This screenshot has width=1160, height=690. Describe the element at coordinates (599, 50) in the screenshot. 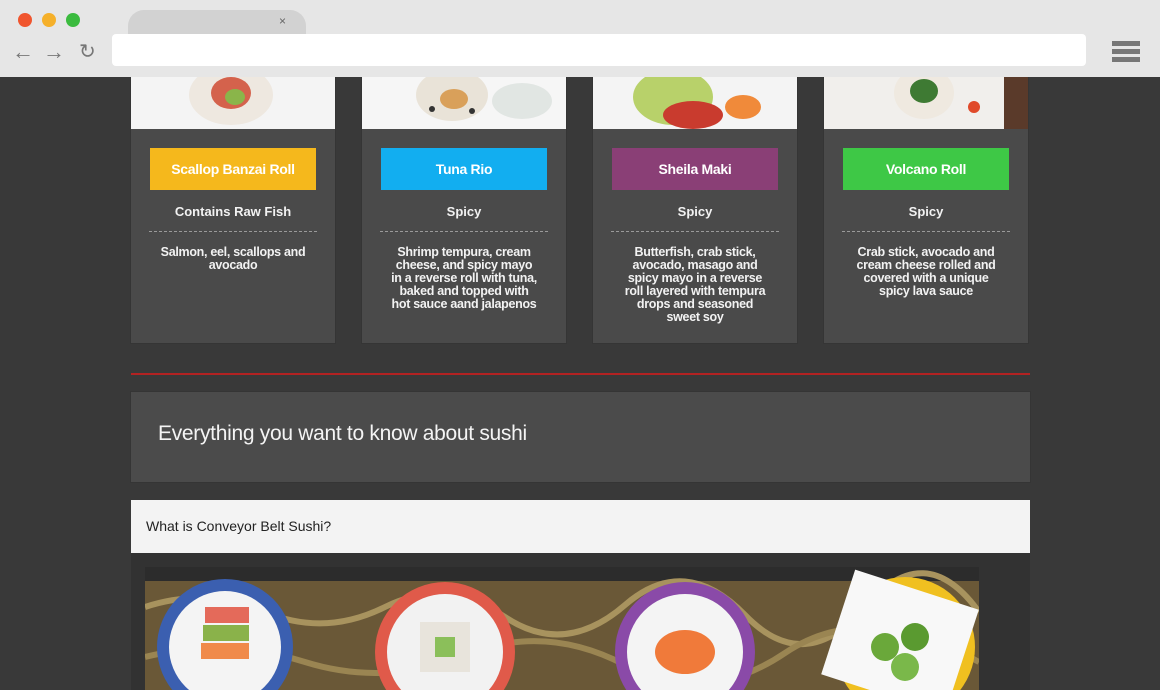

I see `address-bar` at that location.